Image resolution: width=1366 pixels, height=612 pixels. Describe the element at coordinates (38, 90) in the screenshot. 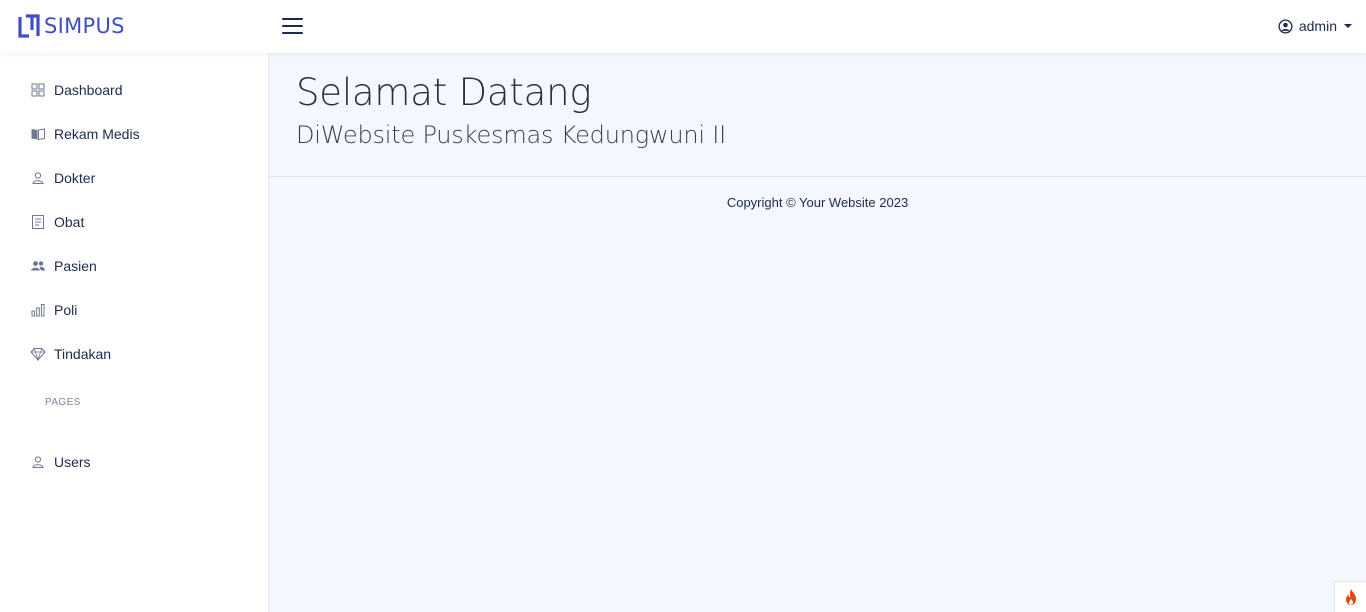

I see `grid-icon` at that location.